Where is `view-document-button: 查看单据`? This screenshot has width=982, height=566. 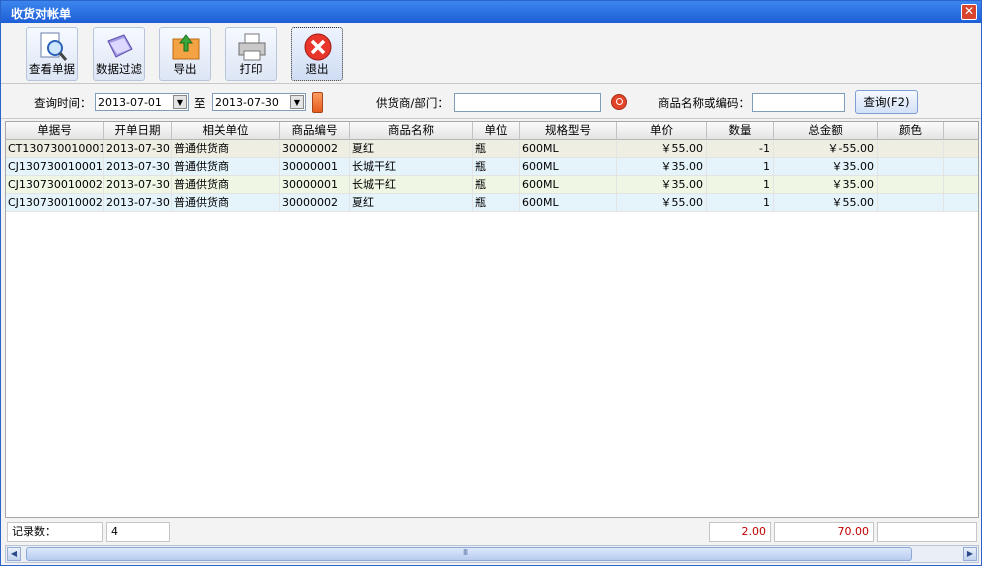
view-document-button: 查看单据 is located at coordinates (52, 54).